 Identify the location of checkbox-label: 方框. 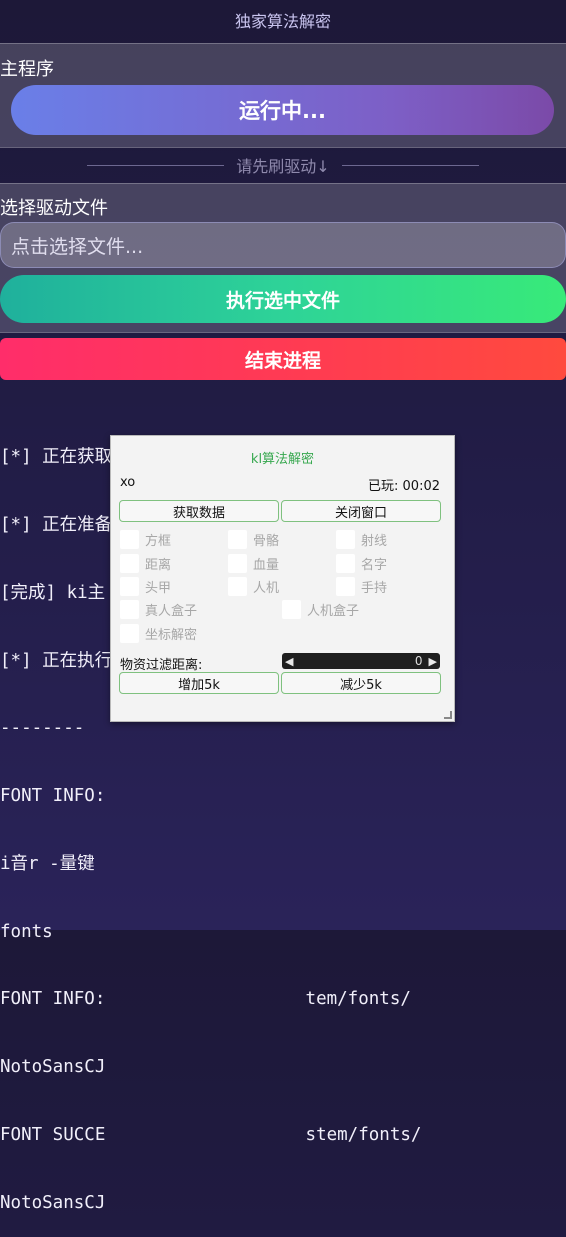
(158, 541).